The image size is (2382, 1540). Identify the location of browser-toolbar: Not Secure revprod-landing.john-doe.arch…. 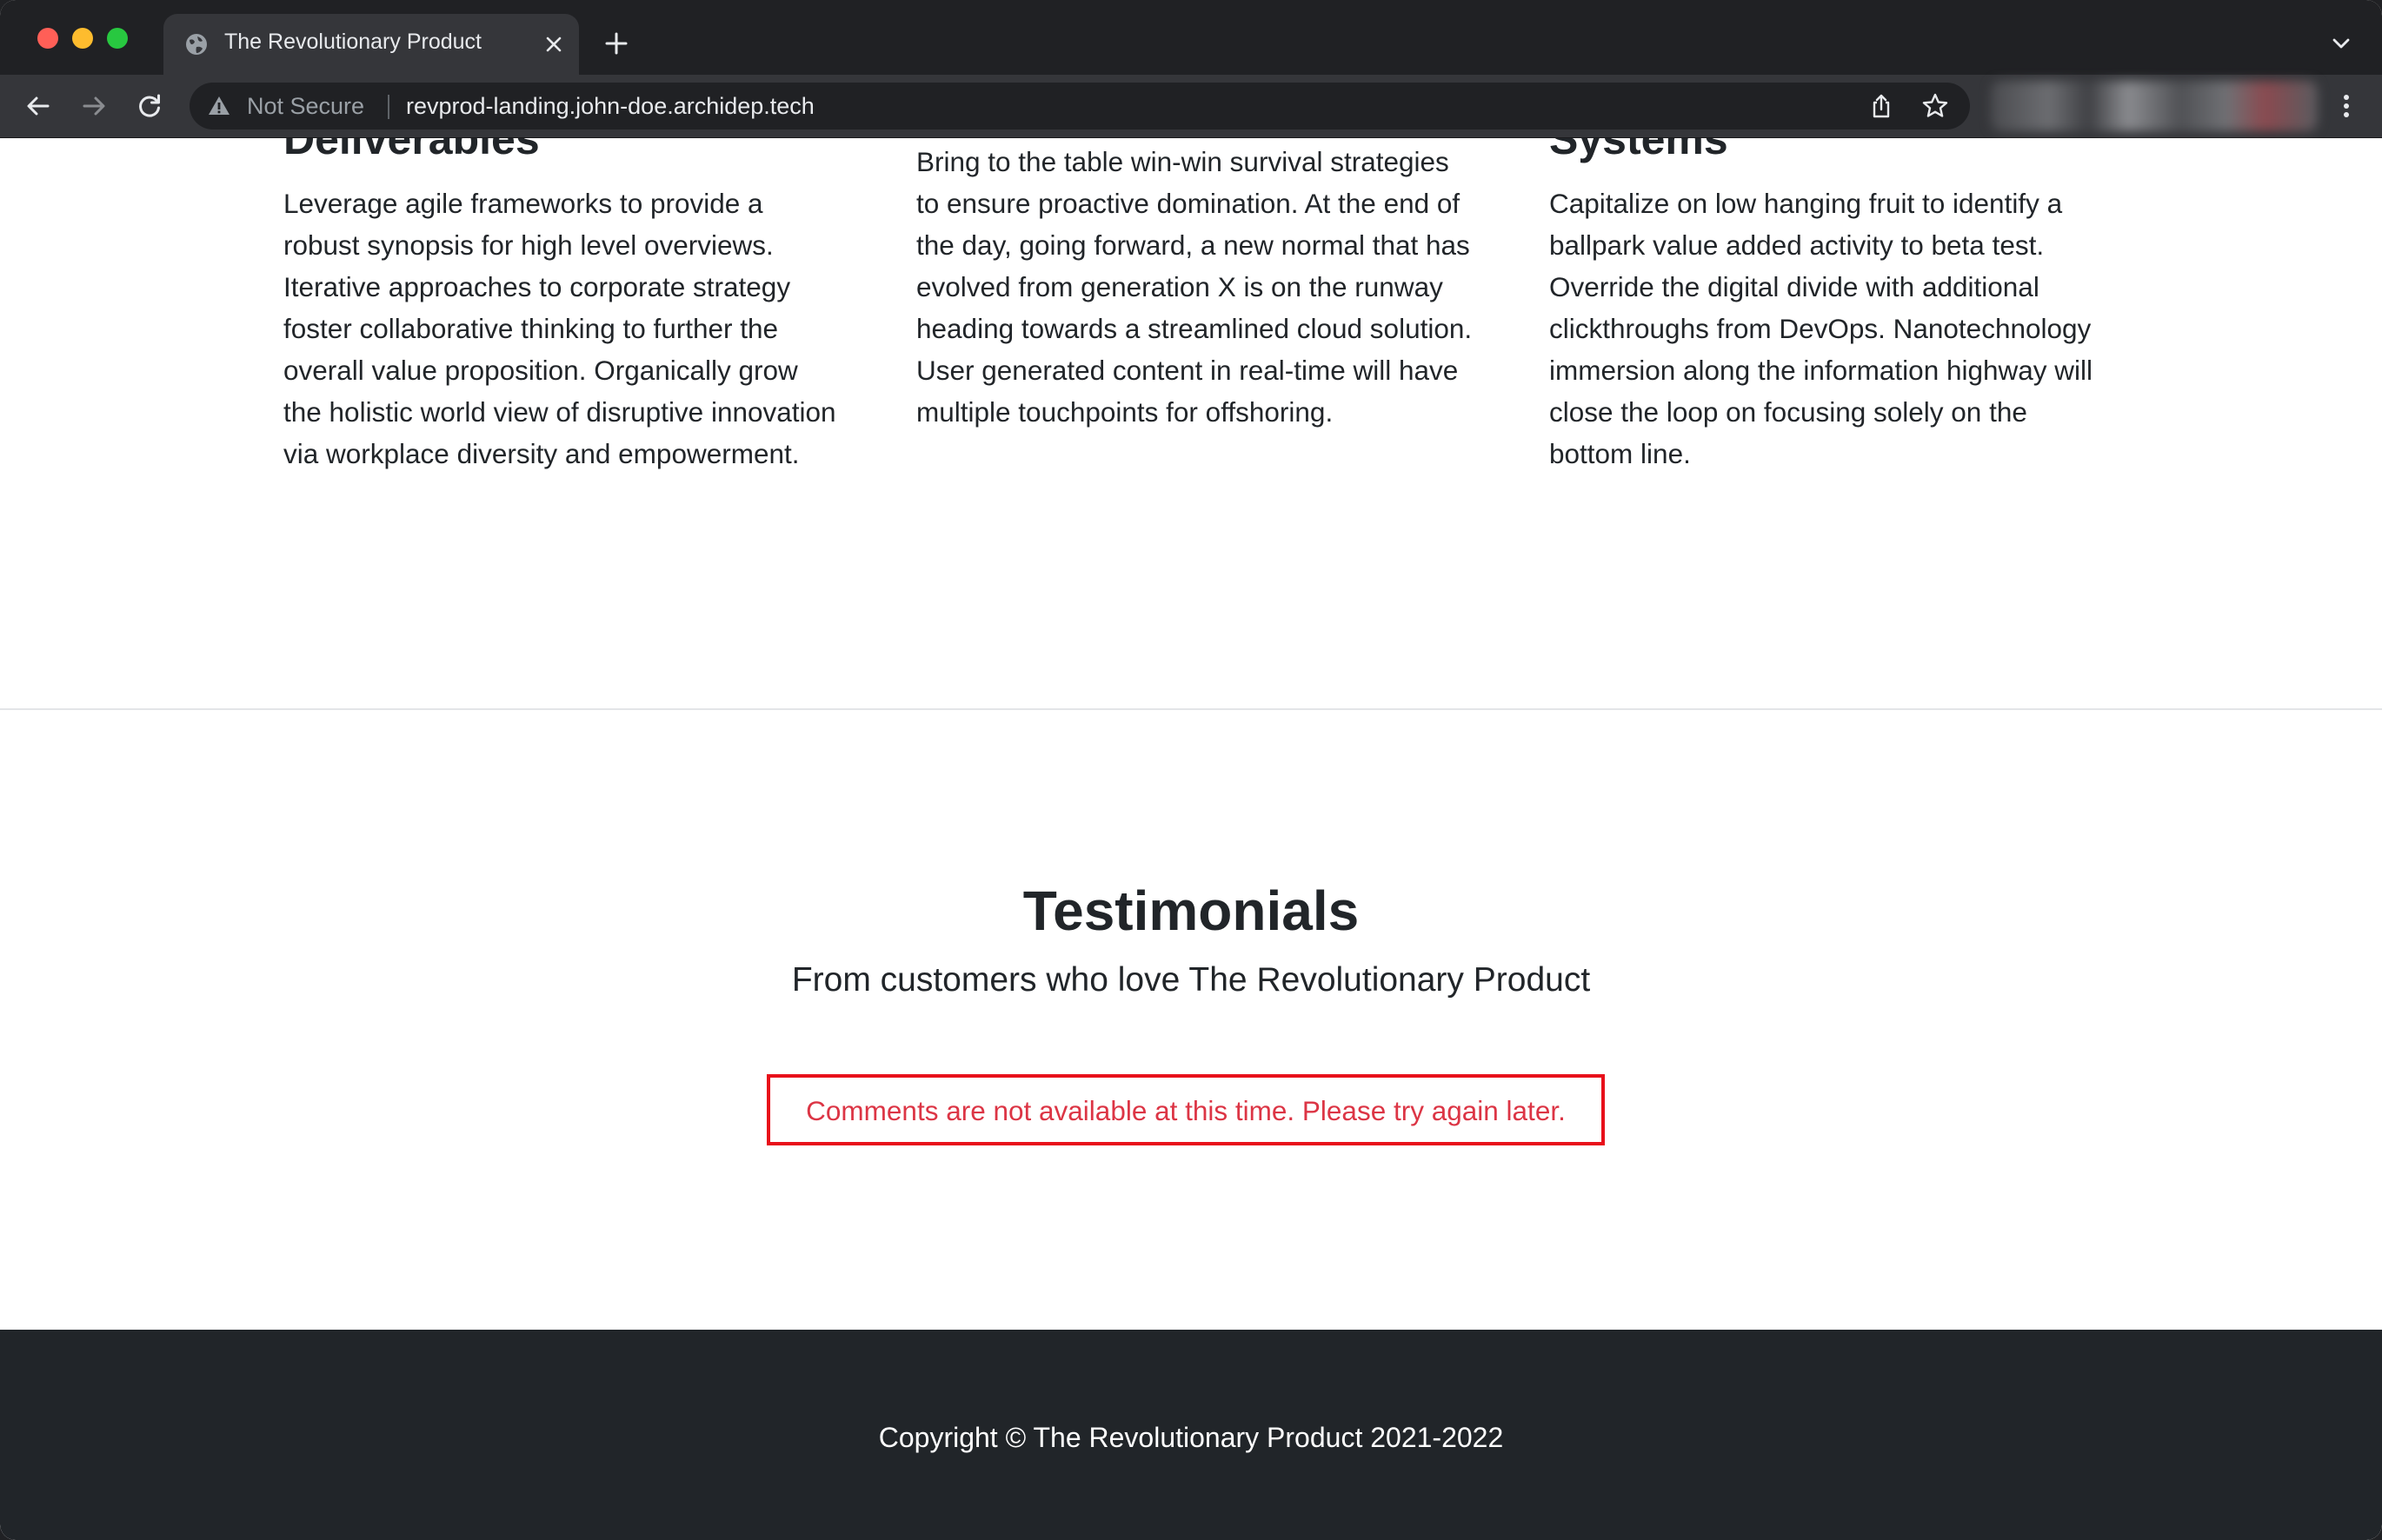
(1191, 106).